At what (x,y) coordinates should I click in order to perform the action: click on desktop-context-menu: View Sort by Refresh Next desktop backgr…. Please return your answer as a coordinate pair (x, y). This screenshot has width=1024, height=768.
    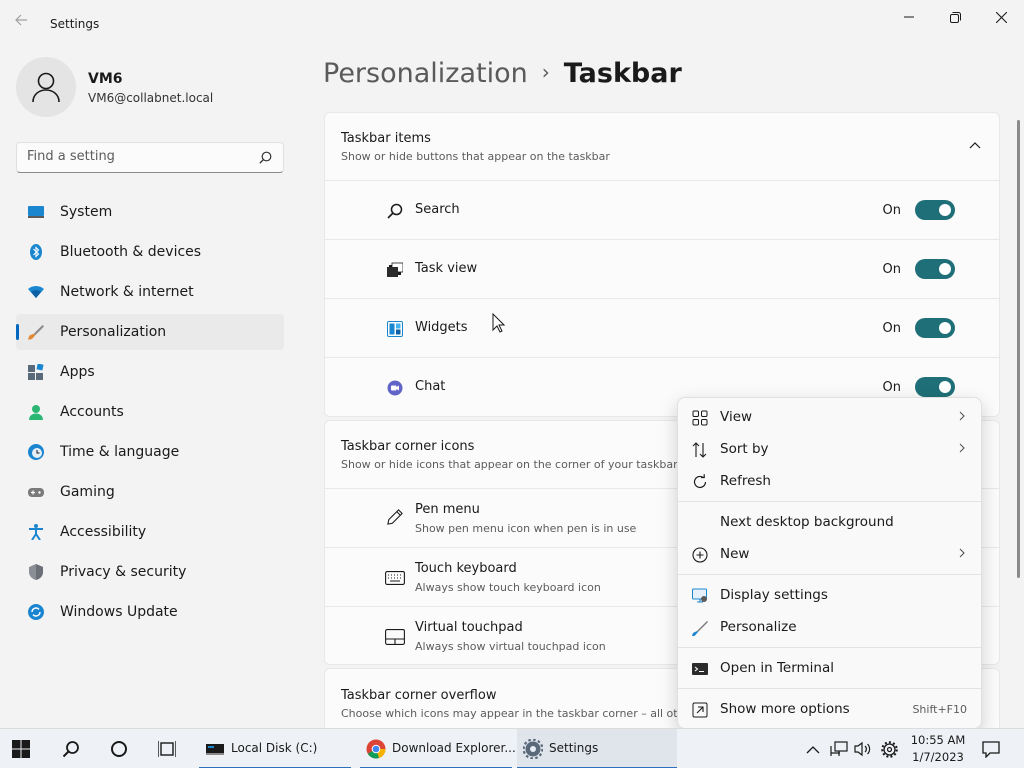
    Looking at the image, I should click on (829, 563).